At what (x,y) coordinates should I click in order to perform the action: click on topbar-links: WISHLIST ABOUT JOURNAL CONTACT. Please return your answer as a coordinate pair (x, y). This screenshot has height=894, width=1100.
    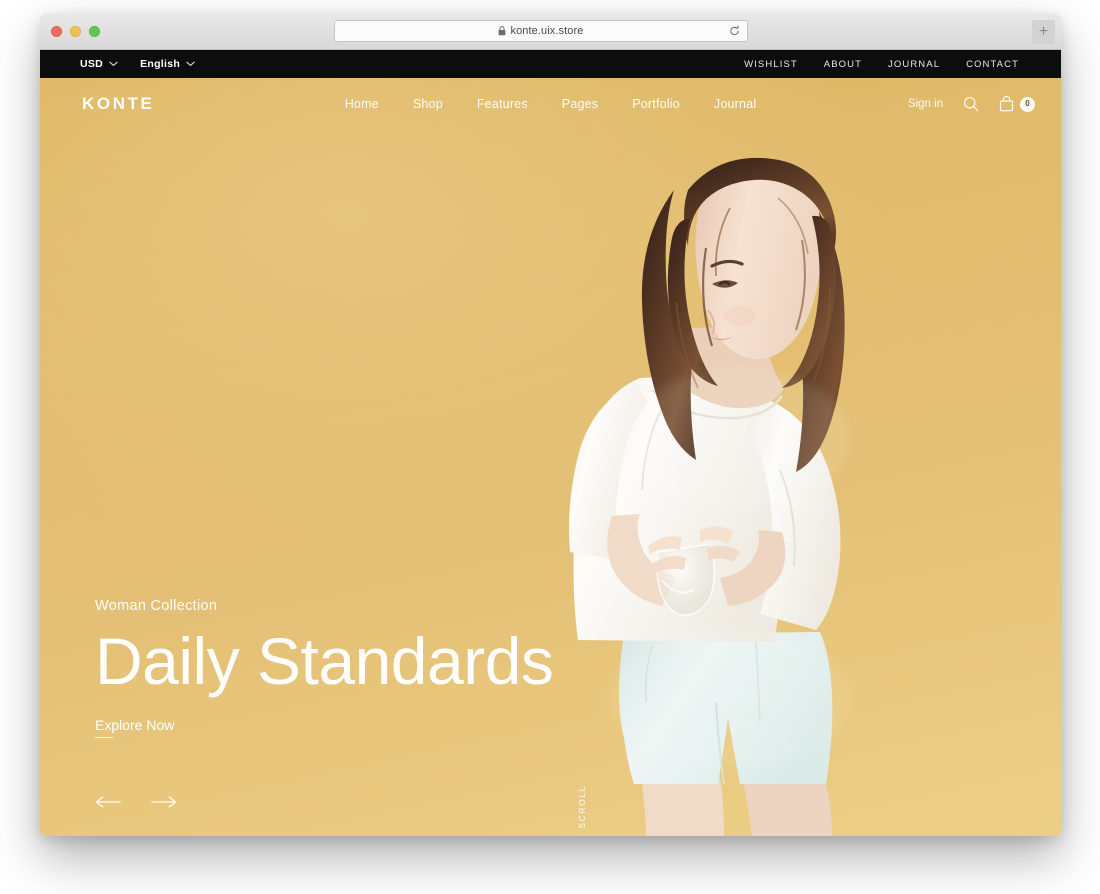
    Looking at the image, I should click on (891, 64).